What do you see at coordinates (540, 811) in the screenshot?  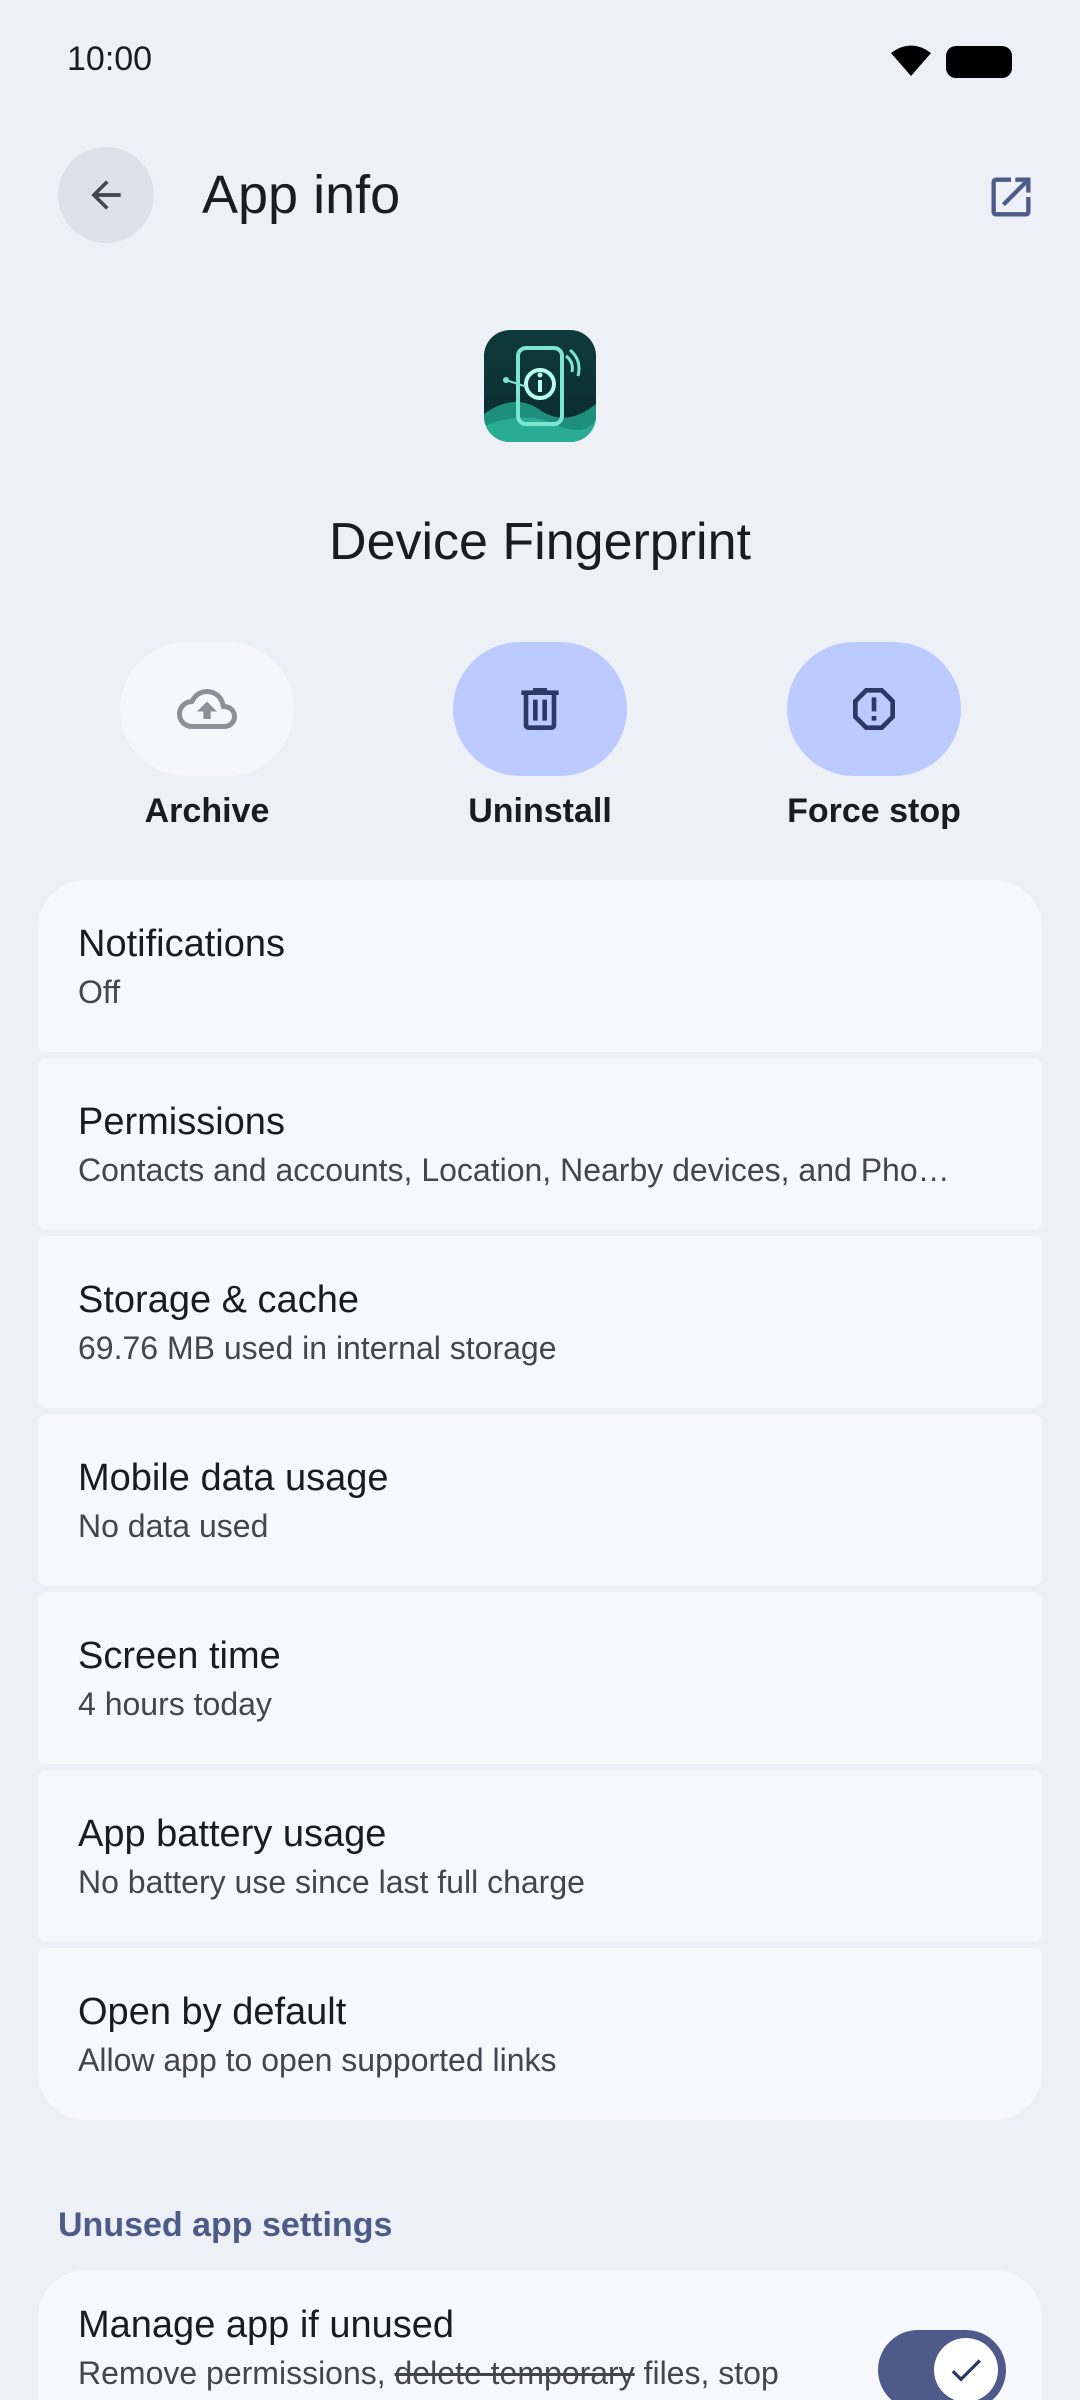 I see `uninstall-label: Uninstall` at bounding box center [540, 811].